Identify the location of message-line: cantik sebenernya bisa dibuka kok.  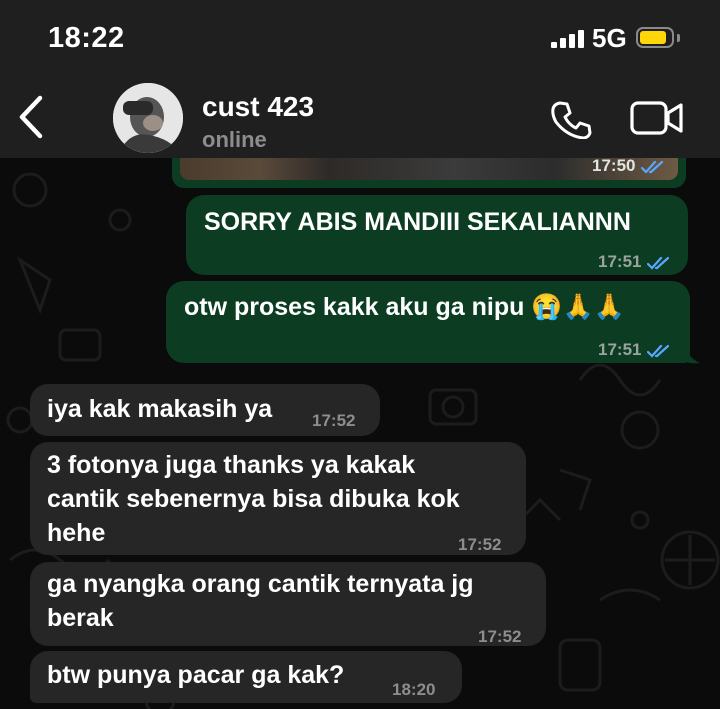
(253, 499).